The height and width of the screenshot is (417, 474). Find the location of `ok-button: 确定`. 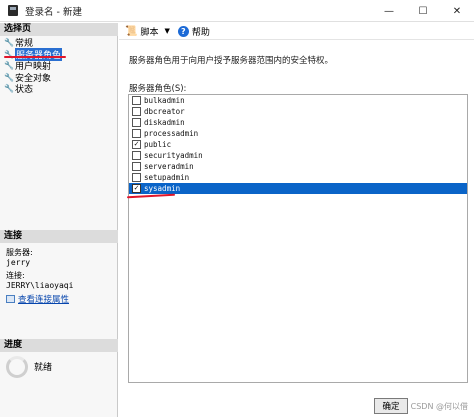

ok-button: 确定 is located at coordinates (391, 406).